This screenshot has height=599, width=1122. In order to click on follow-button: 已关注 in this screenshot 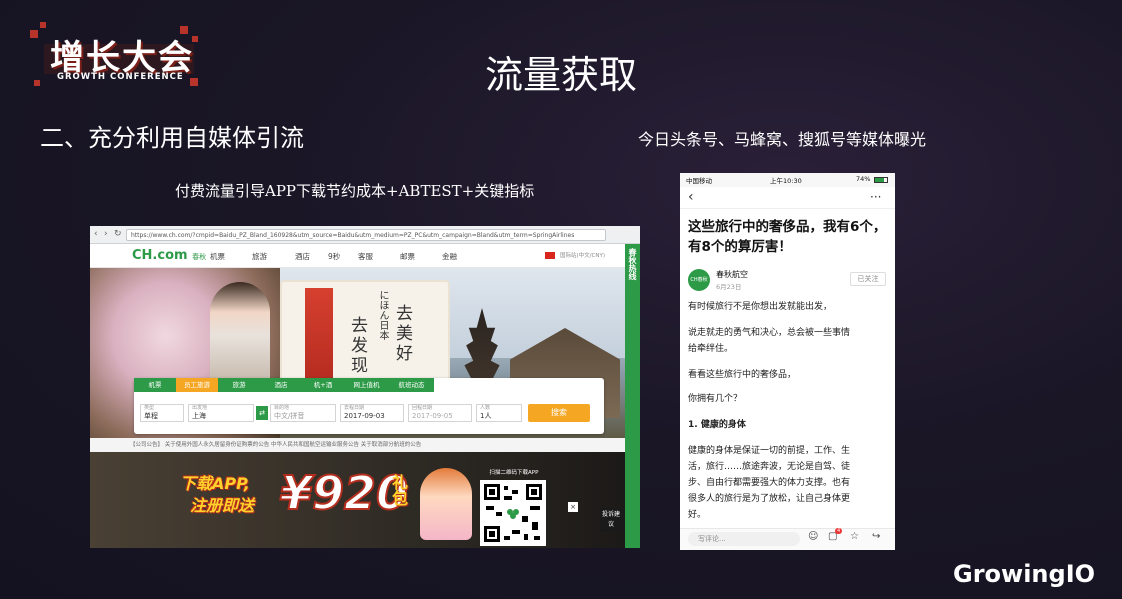, I will do `click(868, 279)`.